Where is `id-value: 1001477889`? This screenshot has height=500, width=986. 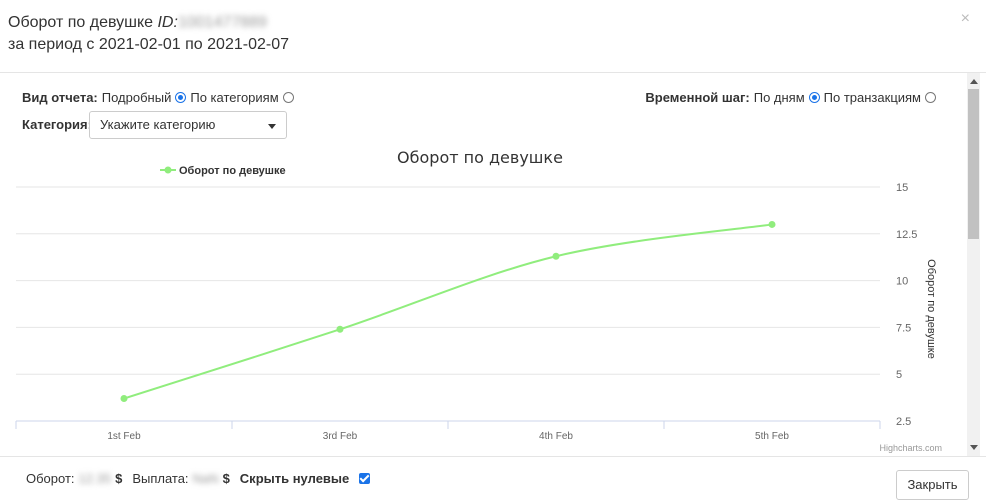 id-value: 1001477889 is located at coordinates (222, 22).